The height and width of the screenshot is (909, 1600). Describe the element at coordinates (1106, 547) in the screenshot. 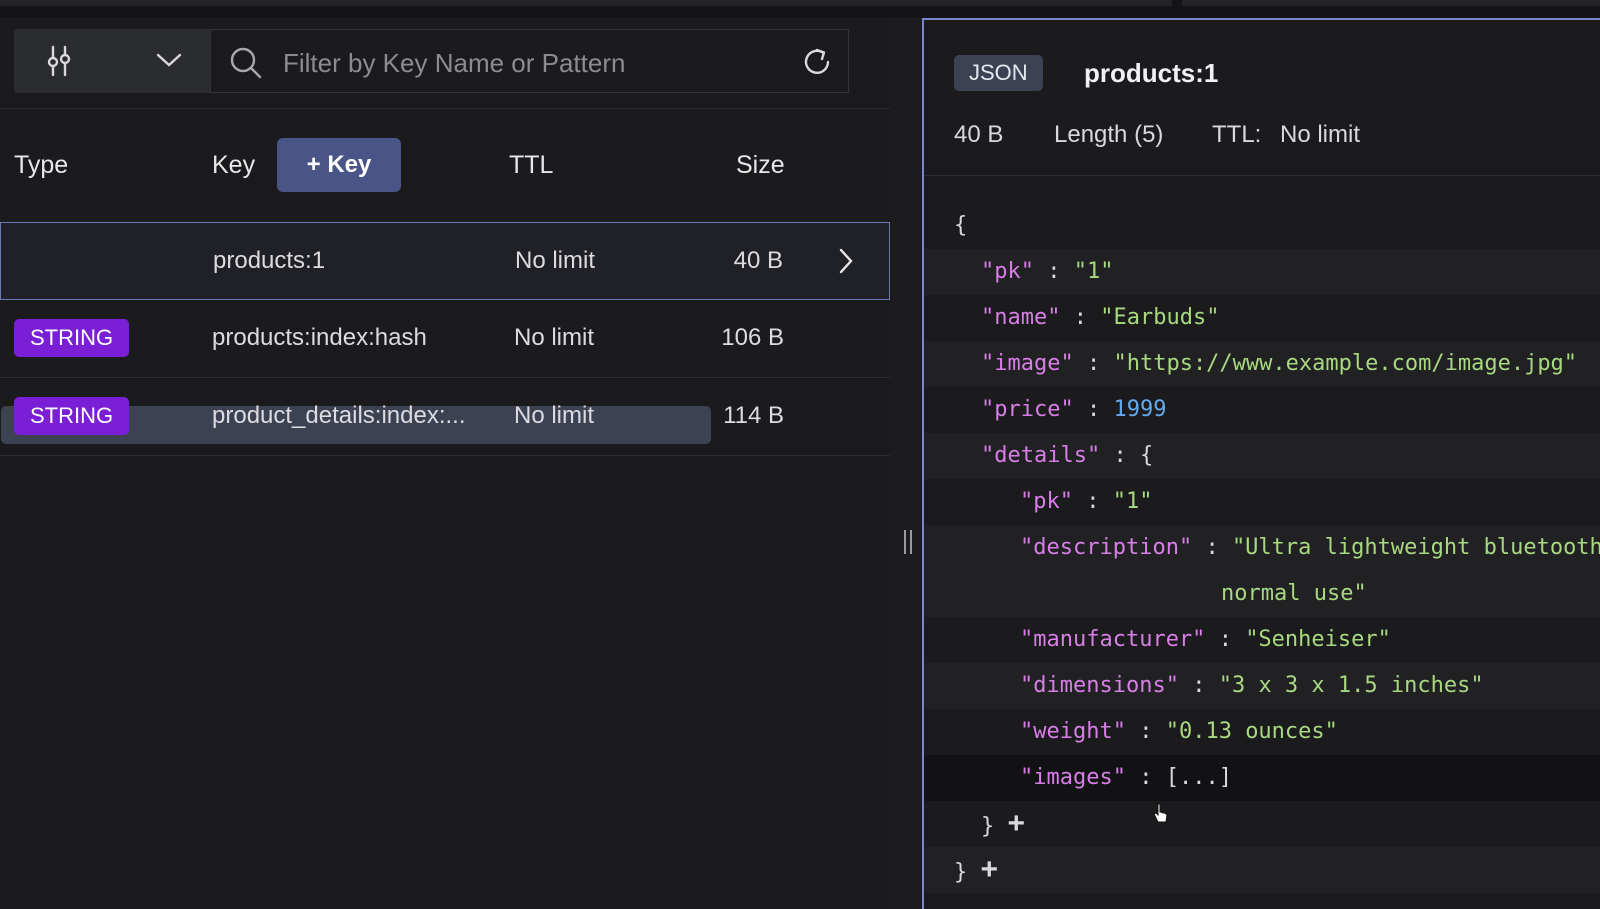

I see `json-key: "description"` at that location.